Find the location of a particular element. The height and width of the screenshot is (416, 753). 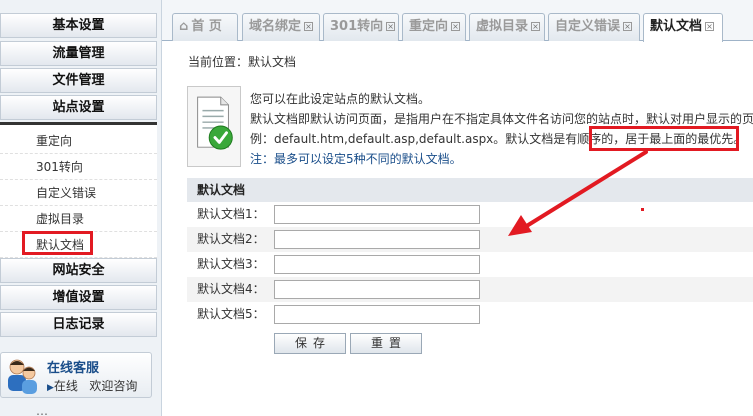

support-avatar-icon is located at coordinates (22, 376).